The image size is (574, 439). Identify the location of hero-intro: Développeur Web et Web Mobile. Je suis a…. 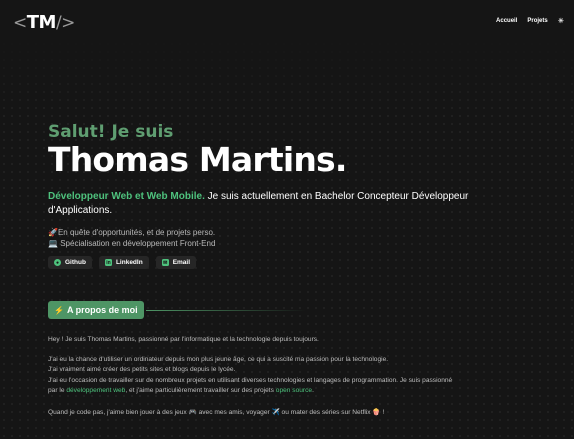
(283, 204).